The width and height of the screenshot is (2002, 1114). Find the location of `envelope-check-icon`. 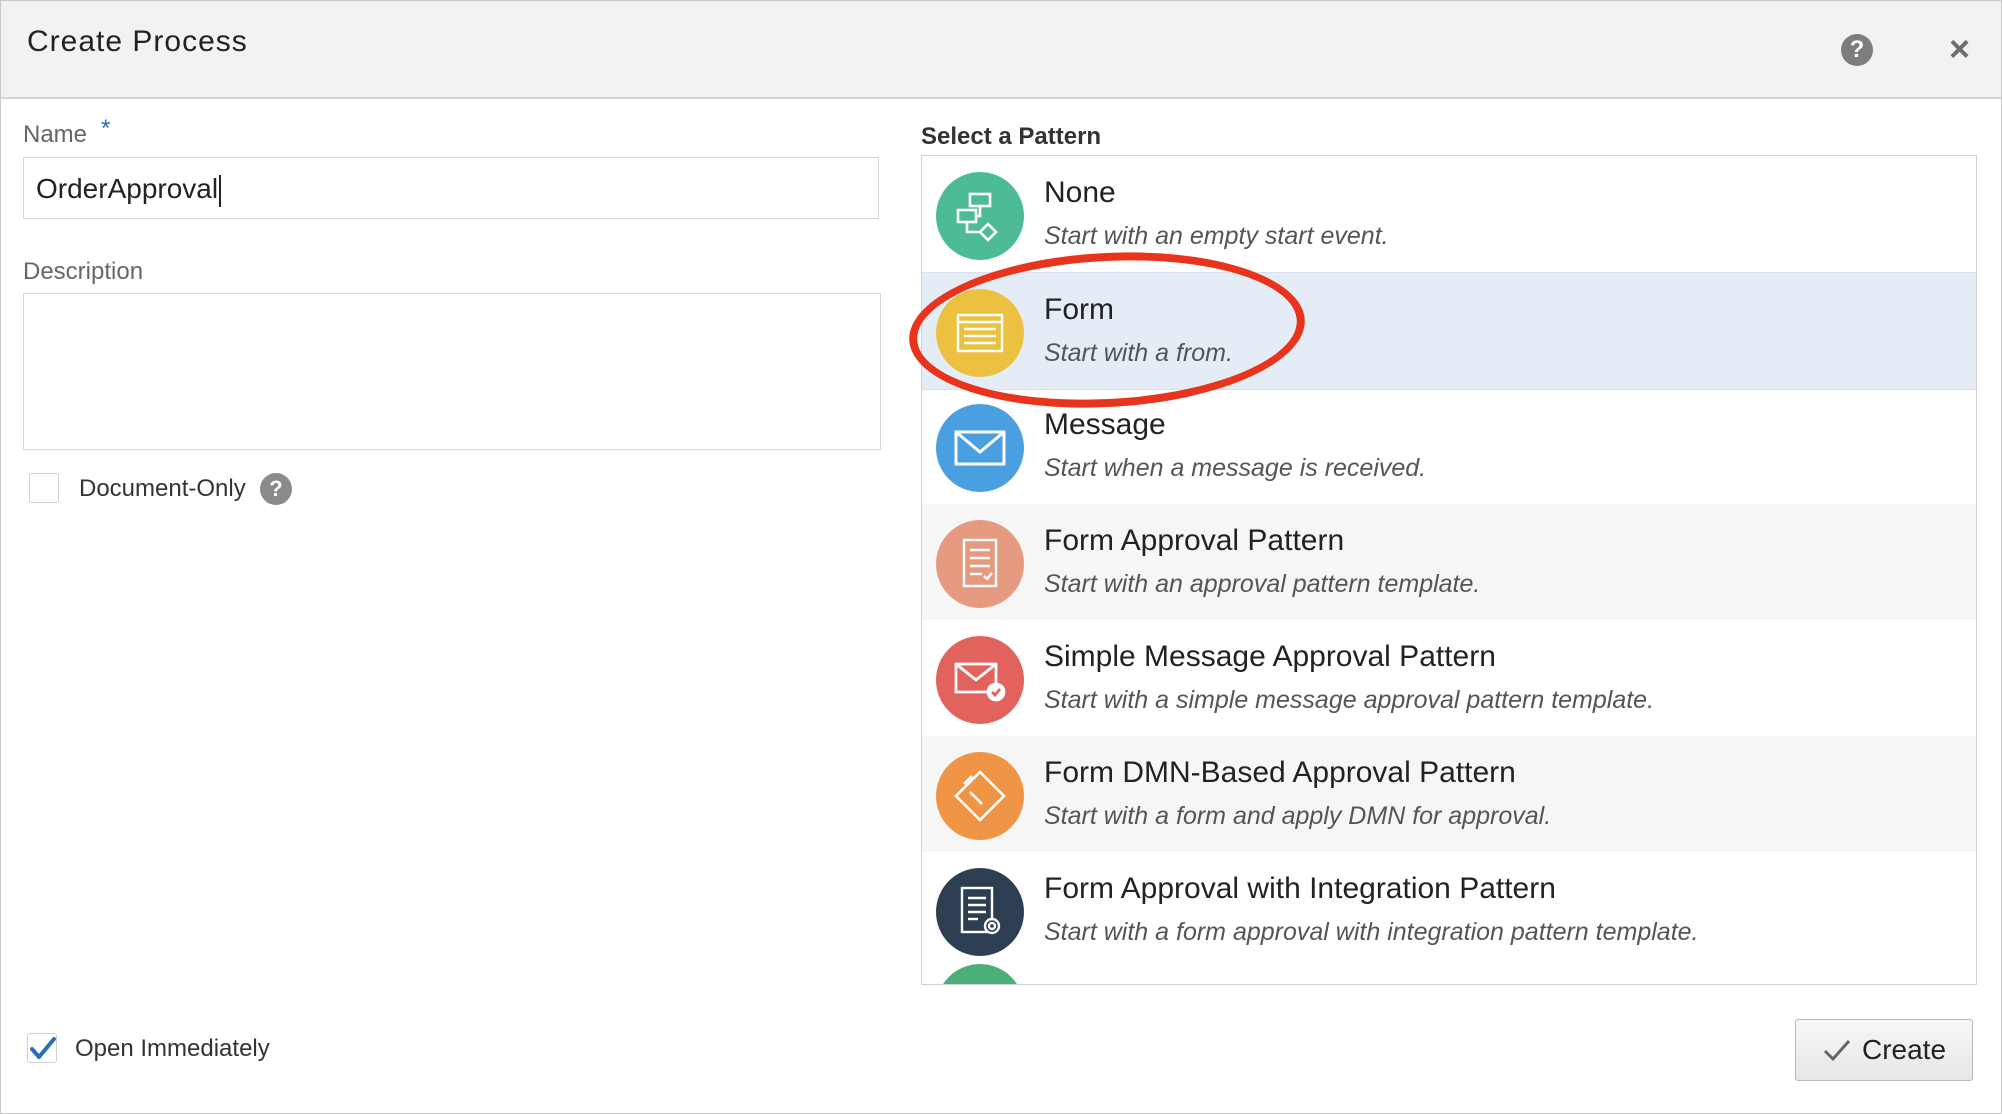

envelope-check-icon is located at coordinates (980, 680).